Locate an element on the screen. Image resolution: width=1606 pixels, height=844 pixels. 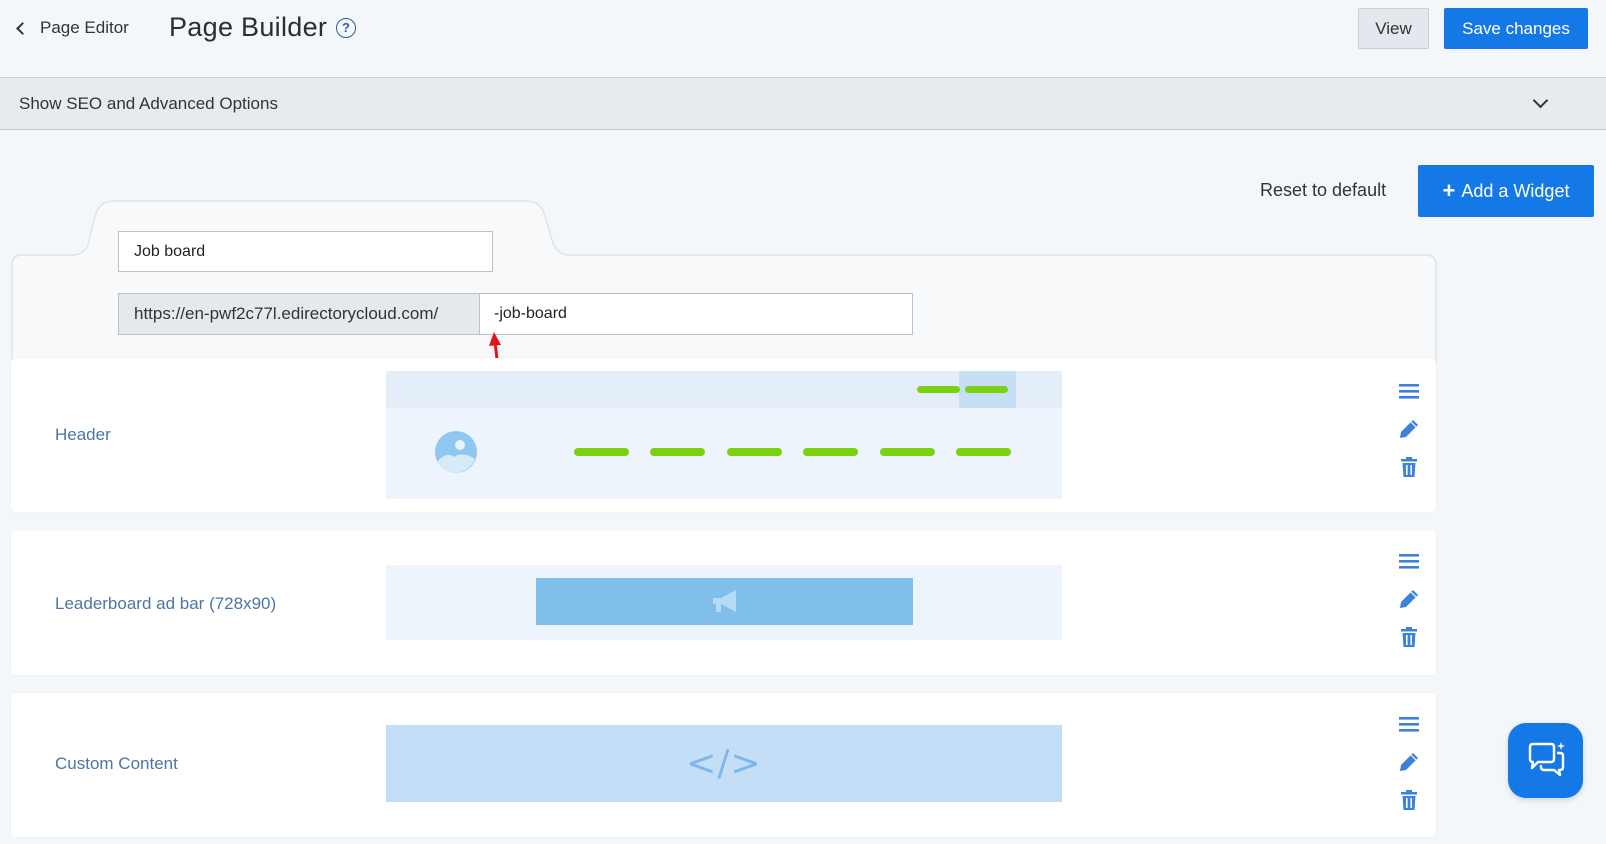
image-placeholder-icon is located at coordinates (456, 452).